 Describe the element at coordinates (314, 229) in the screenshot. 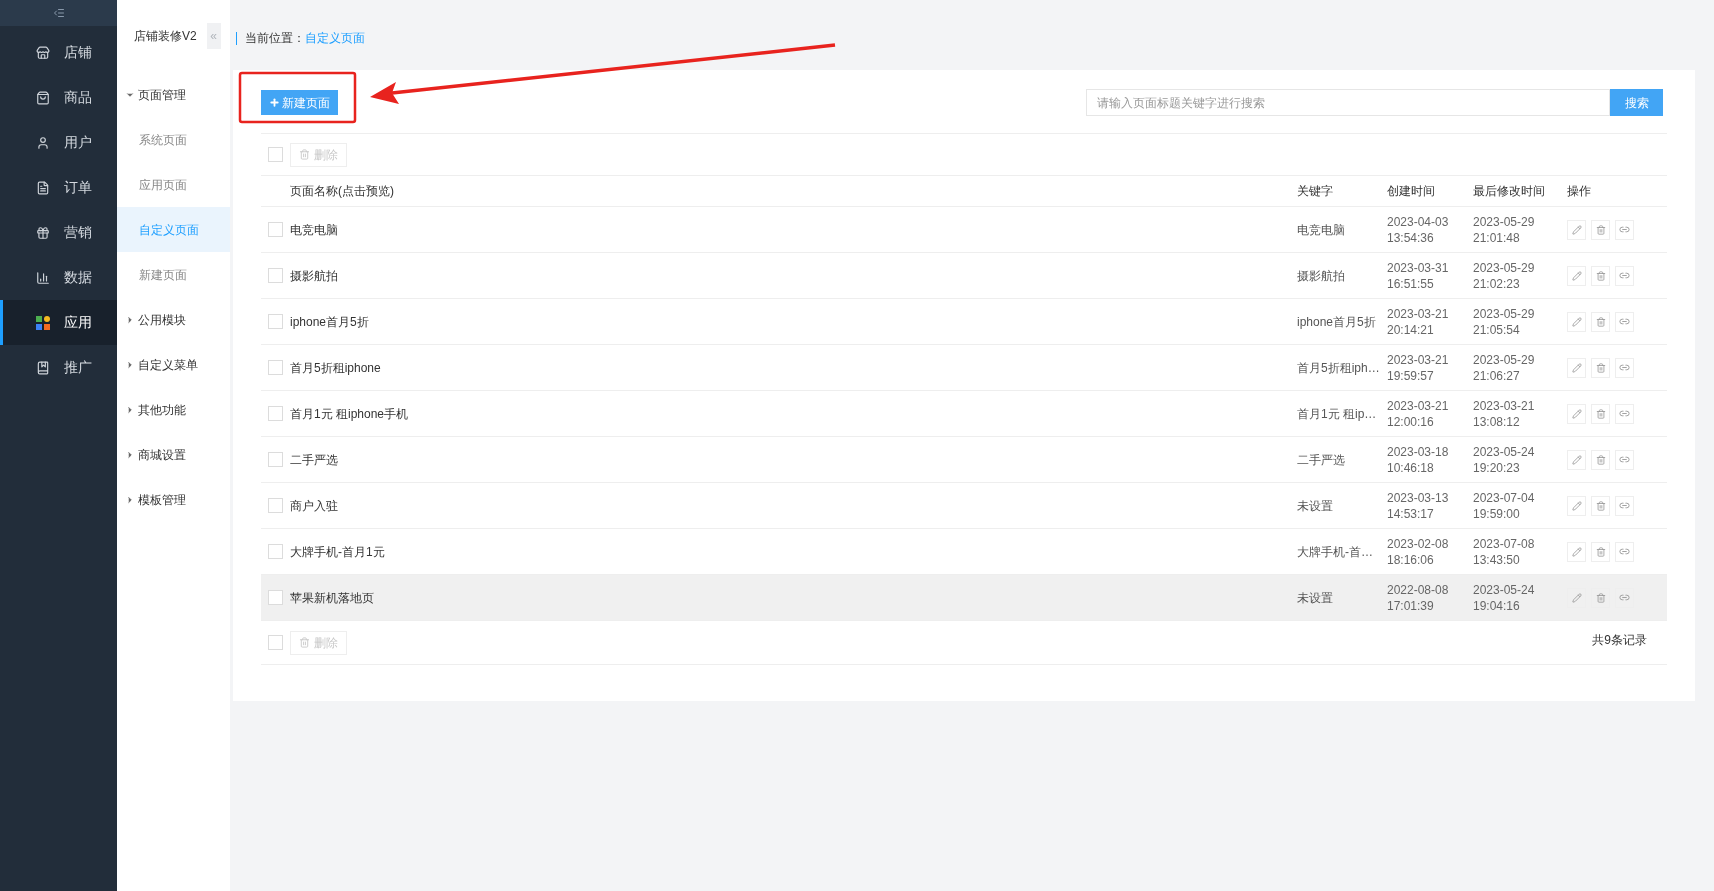

I see `page-name-link: 电竞电脑` at that location.